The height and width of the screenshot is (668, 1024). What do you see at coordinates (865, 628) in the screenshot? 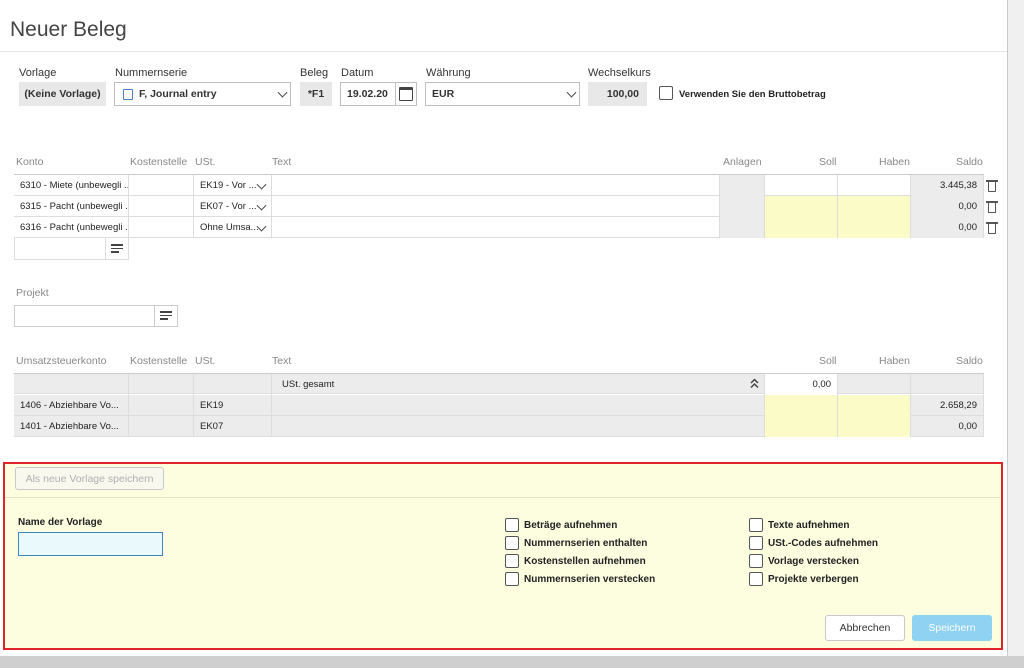
I see `cancel-button: Abbrechen` at bounding box center [865, 628].